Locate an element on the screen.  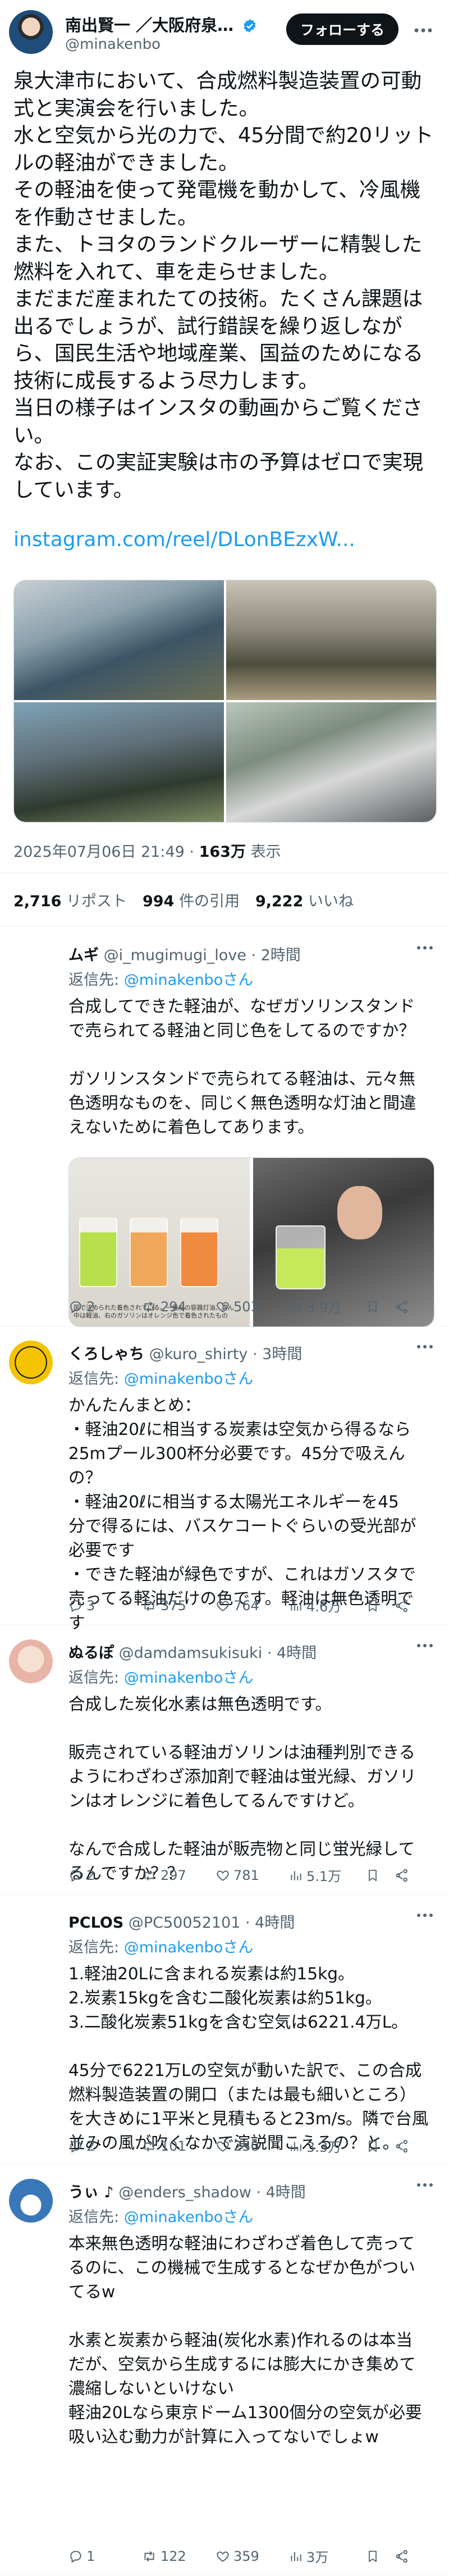
reply-author-handle: @PC50052101 is located at coordinates (185, 1923).